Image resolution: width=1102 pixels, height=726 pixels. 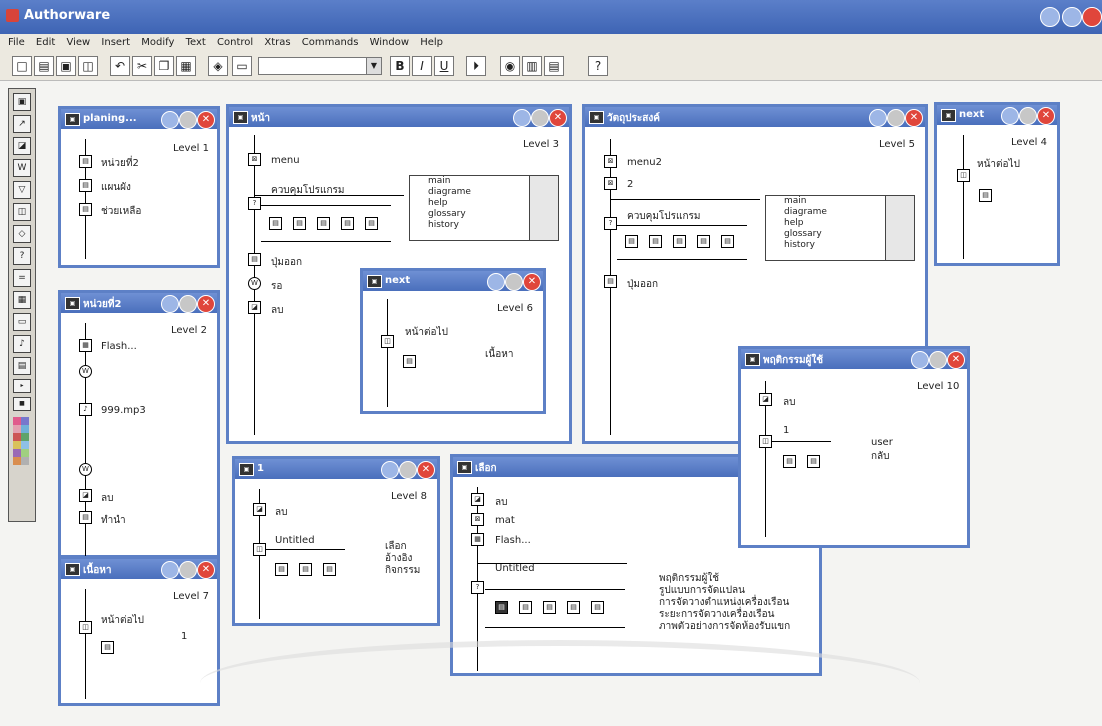 What do you see at coordinates (543, 208) in the screenshot?
I see `scrollbar` at bounding box center [543, 208].